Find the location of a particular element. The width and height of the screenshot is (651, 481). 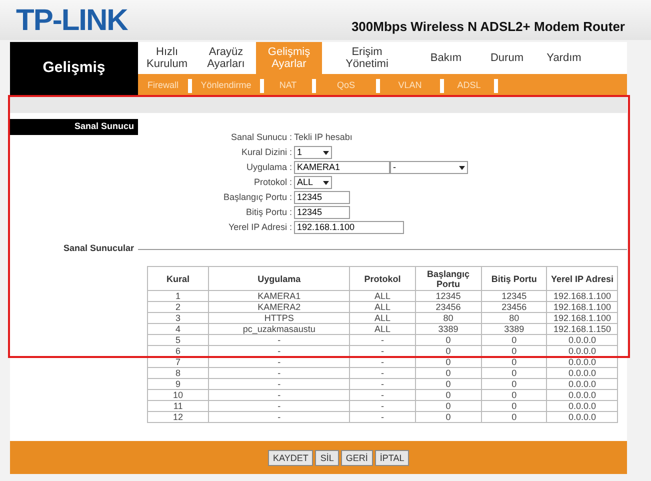

field-label: Yerel IP Adresi : is located at coordinates (260, 227).